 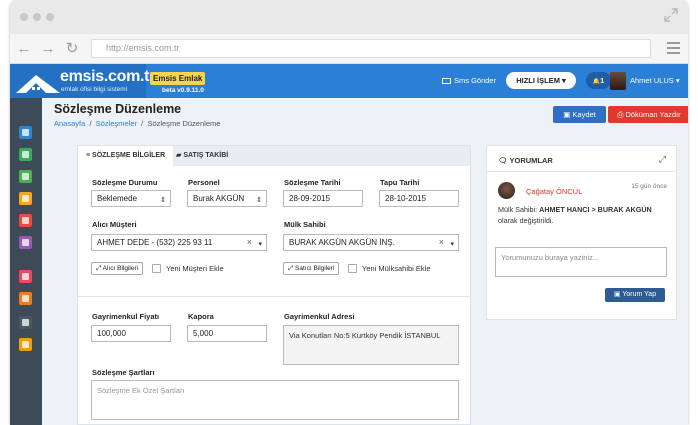 What do you see at coordinates (25, 176) in the screenshot?
I see `edit-icon` at bounding box center [25, 176].